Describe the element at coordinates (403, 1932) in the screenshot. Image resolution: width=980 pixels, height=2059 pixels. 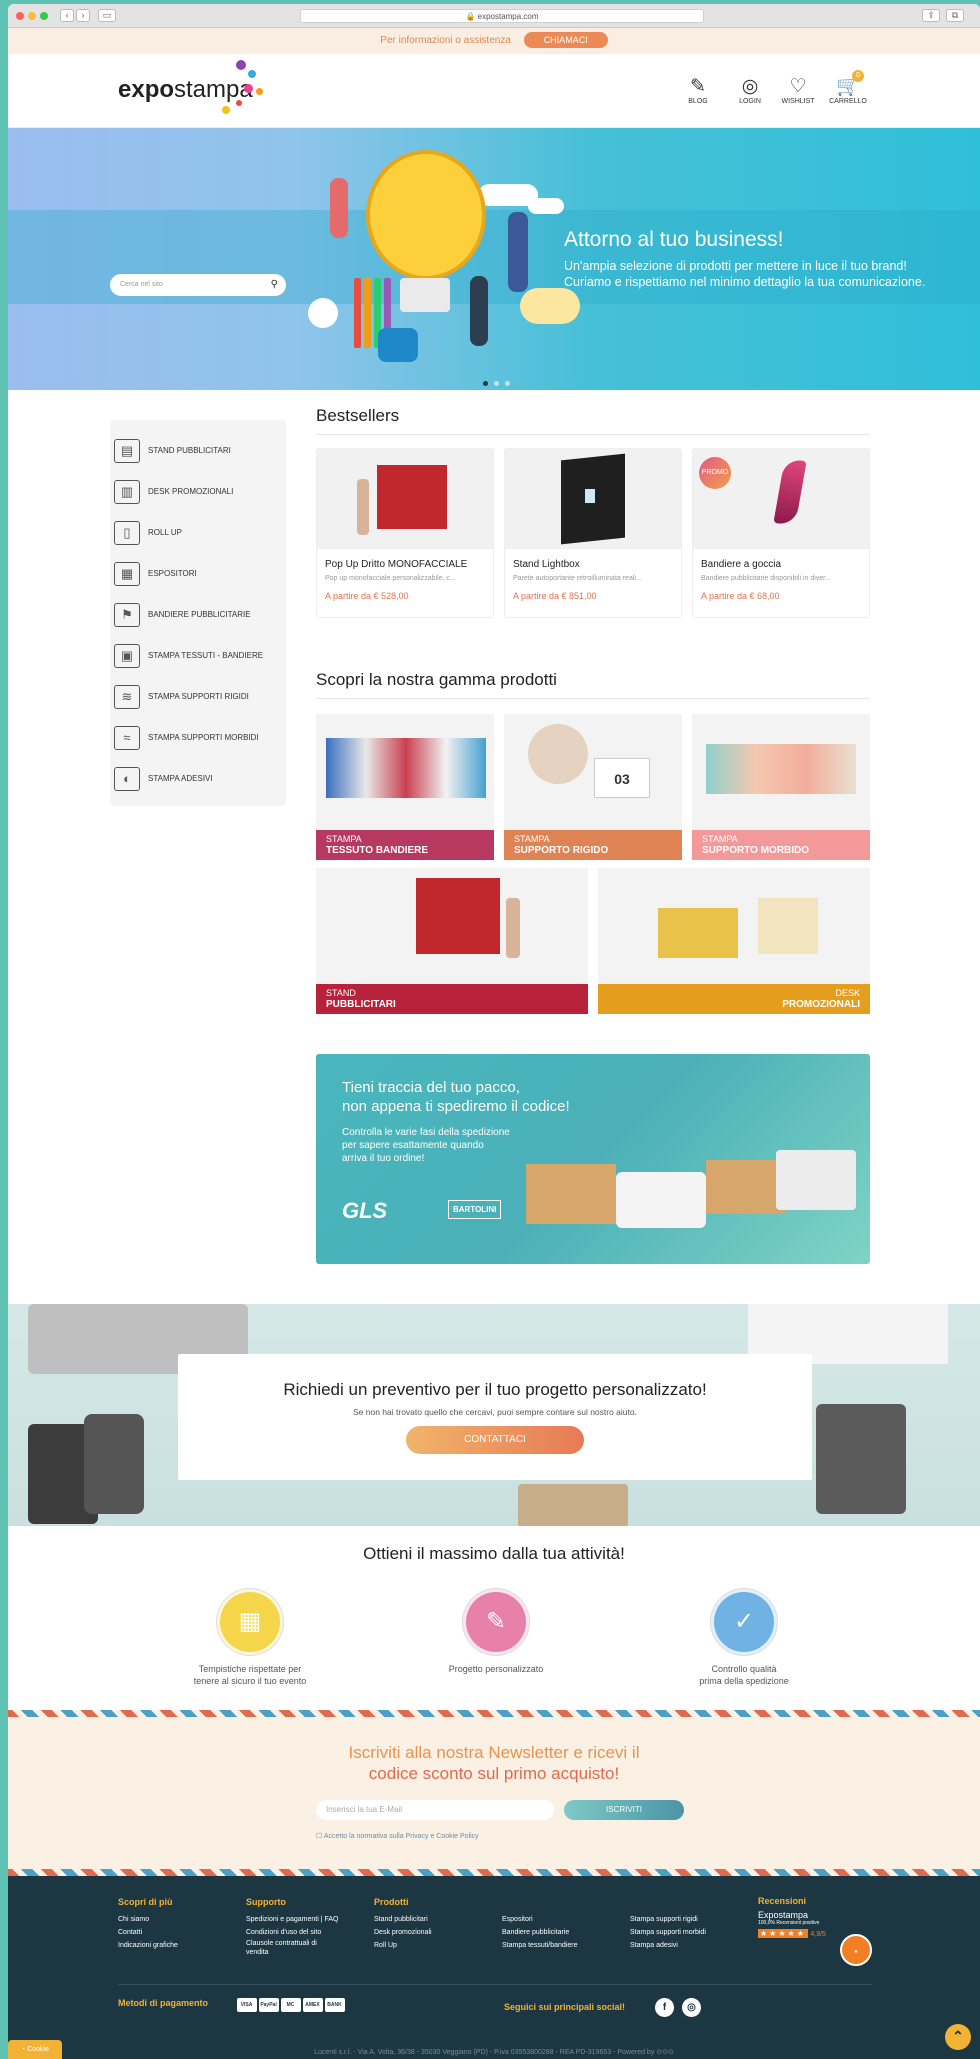
I see `footer-link: Desk promozionali` at that location.